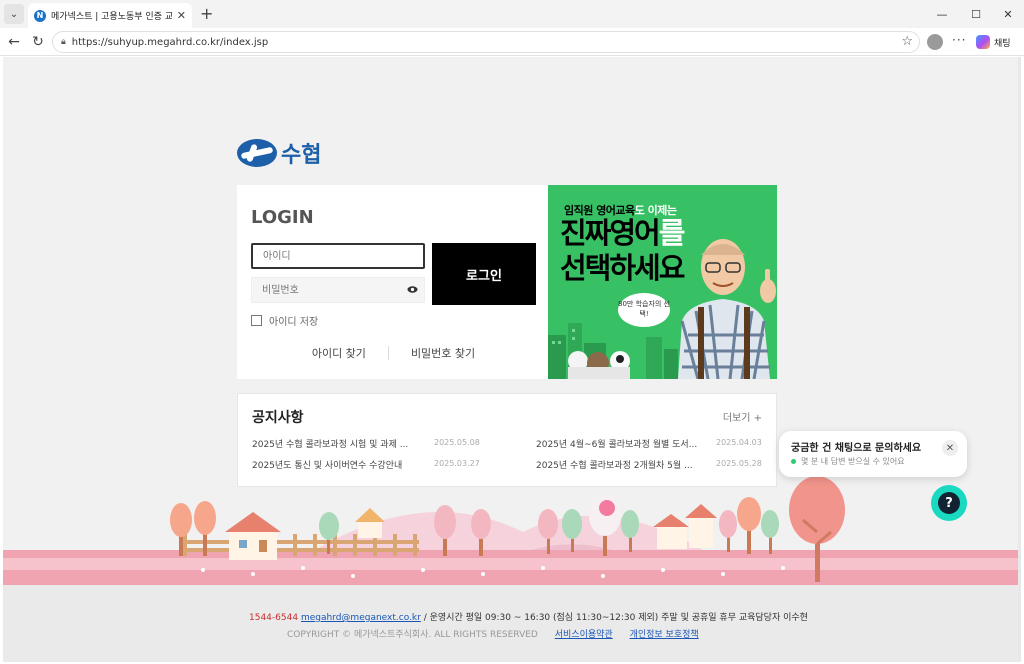  I want to click on find-password-link: 비밀번호 찾기, so click(443, 353).